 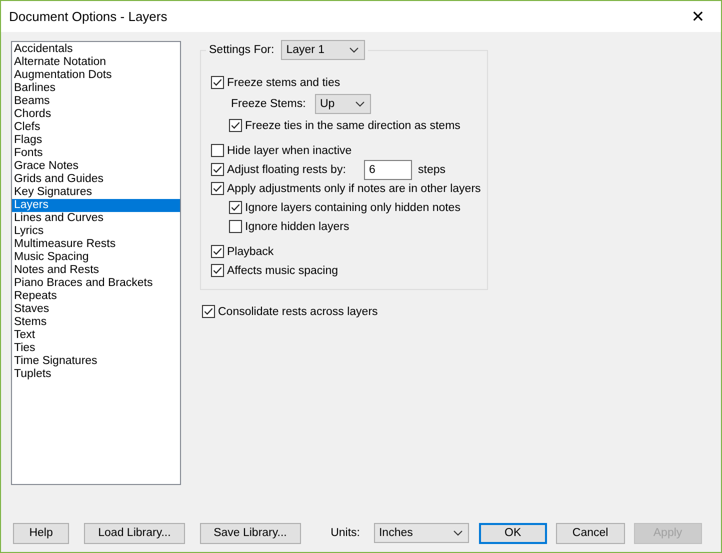 I want to click on unit-label: steps, so click(x=432, y=170).